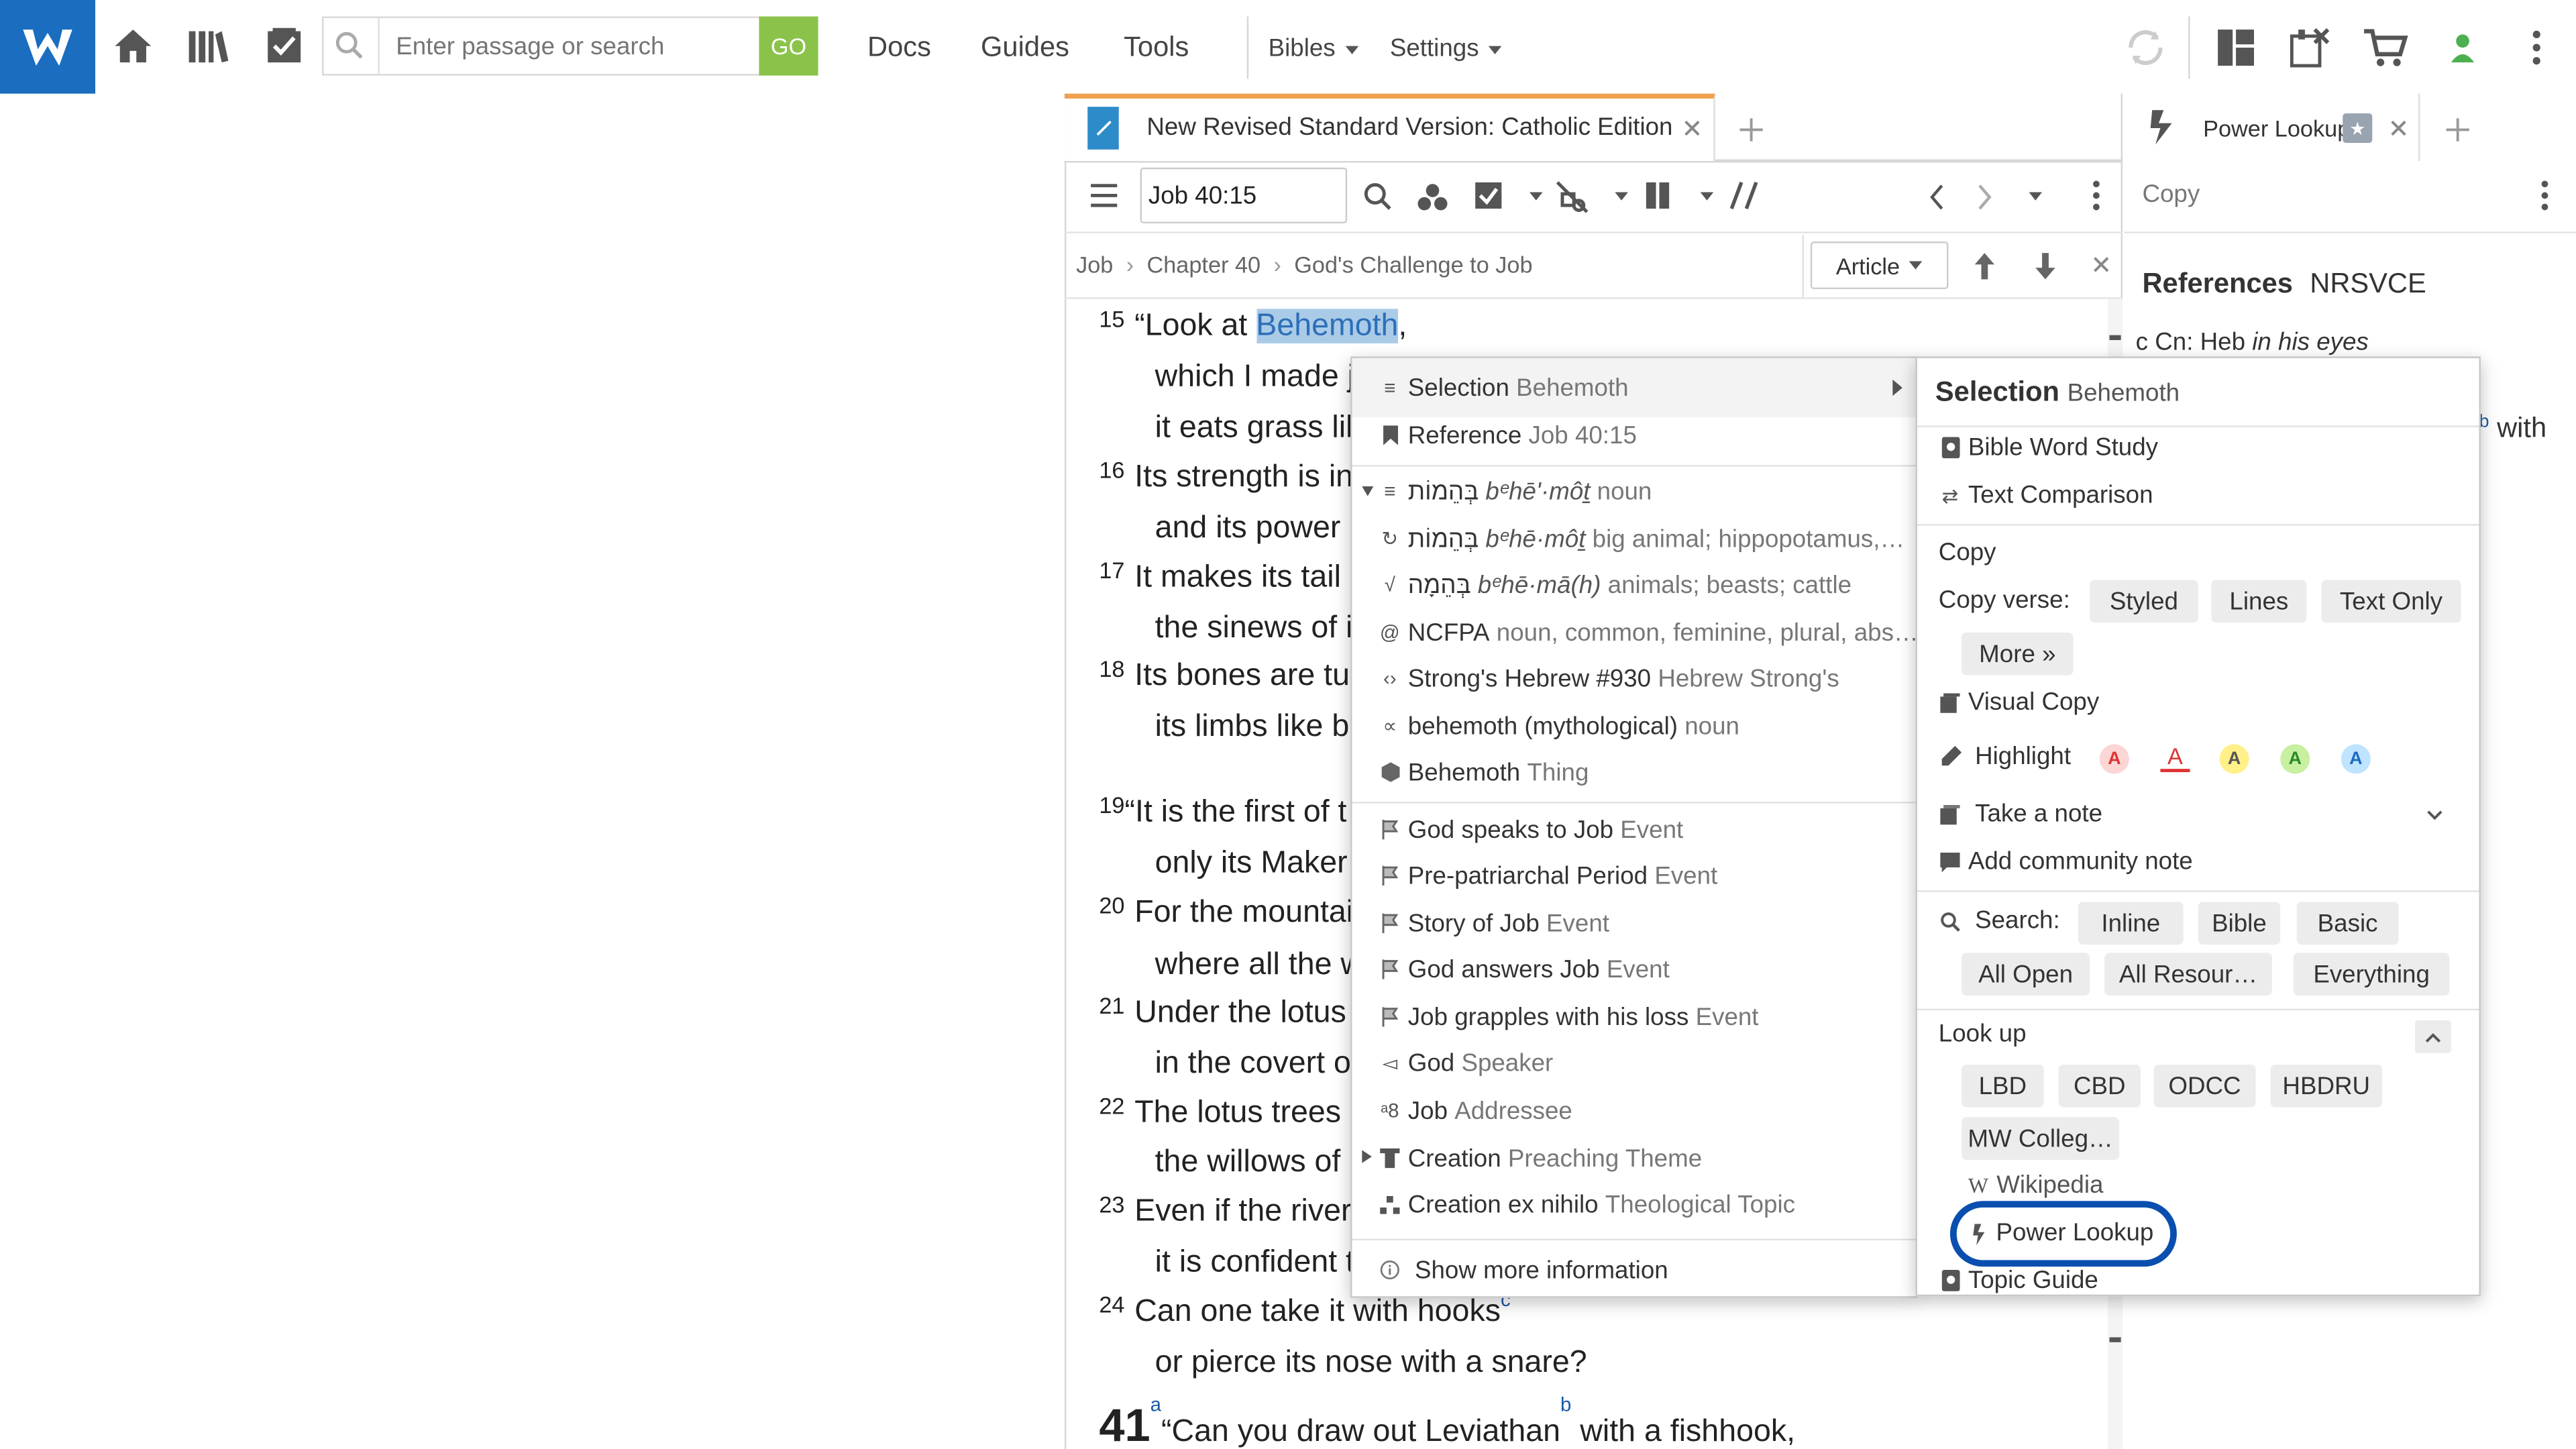 Image resolution: width=2576 pixels, height=1449 pixels. Describe the element at coordinates (1936, 197) in the screenshot. I see `back-icon` at that location.